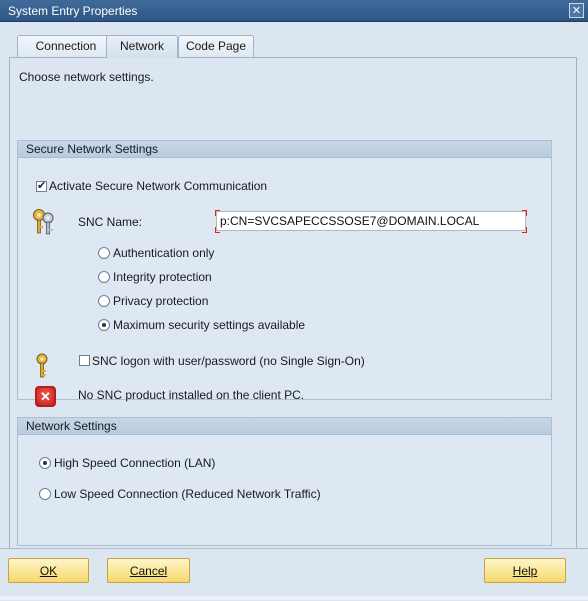 This screenshot has height=601, width=588. I want to click on tab-connection: Connection, so click(66, 46).